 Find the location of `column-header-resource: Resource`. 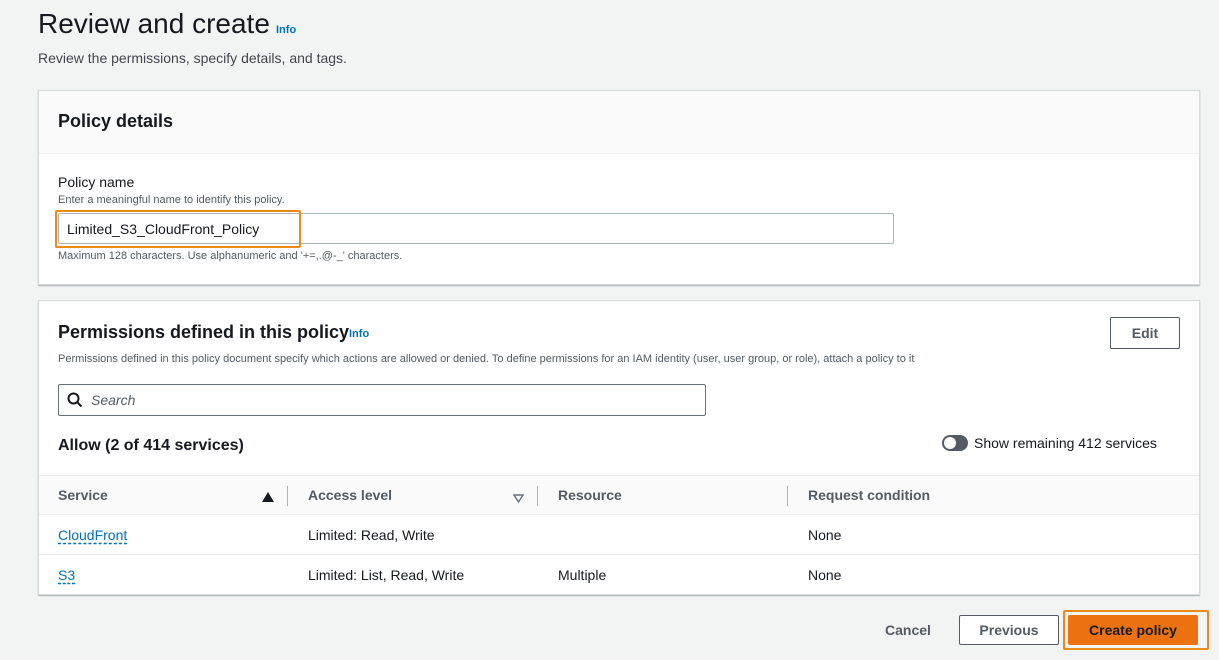

column-header-resource: Resource is located at coordinates (590, 495).